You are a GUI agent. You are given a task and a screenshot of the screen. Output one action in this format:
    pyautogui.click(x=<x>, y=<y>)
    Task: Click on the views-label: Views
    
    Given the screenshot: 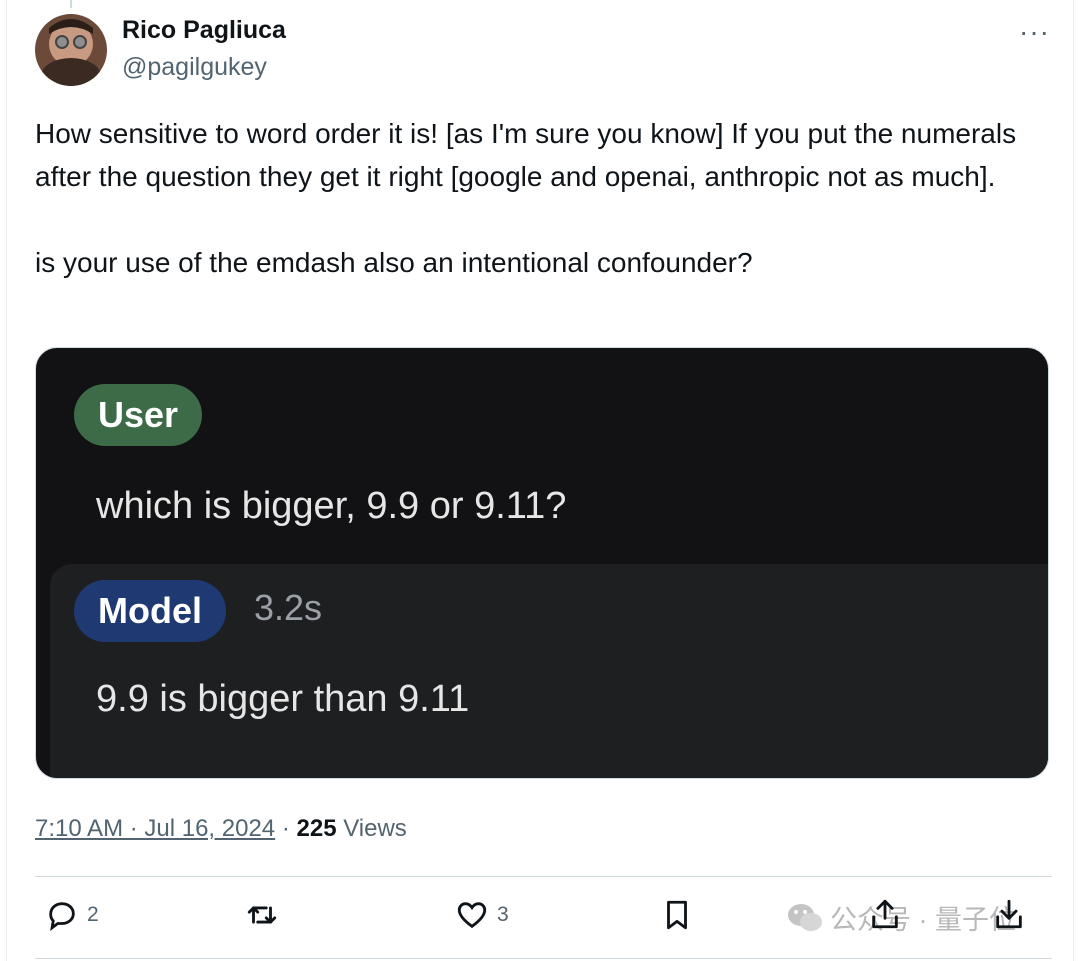 What is the action you would take?
    pyautogui.click(x=375, y=828)
    